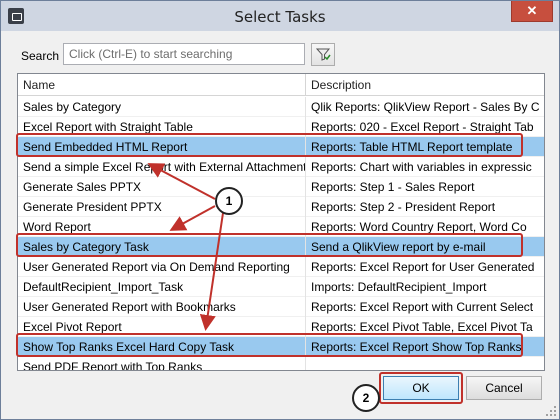 This screenshot has height=420, width=560. What do you see at coordinates (366, 398) in the screenshot?
I see `callout-2: 2` at bounding box center [366, 398].